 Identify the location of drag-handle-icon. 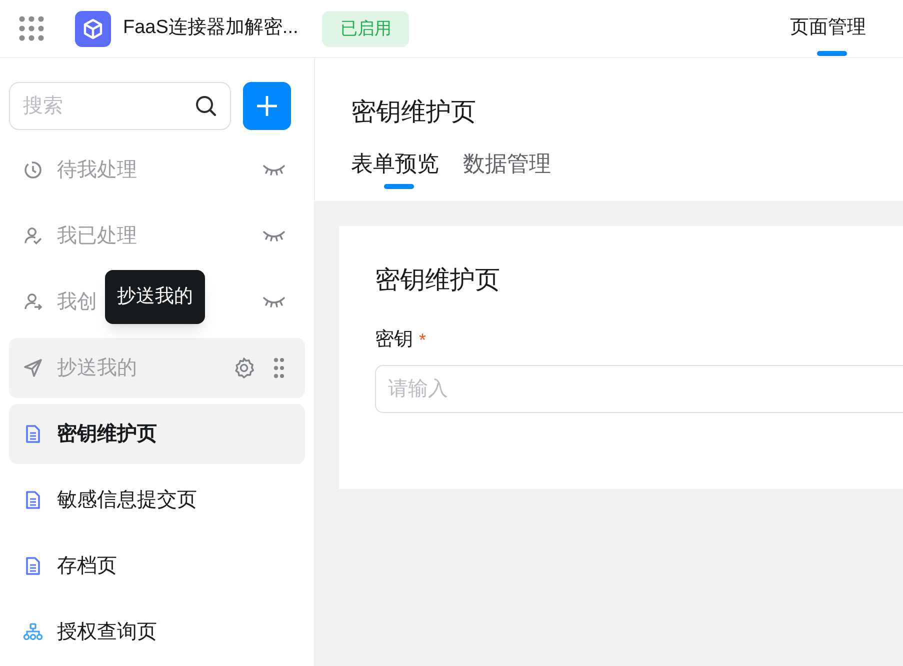
(279, 368).